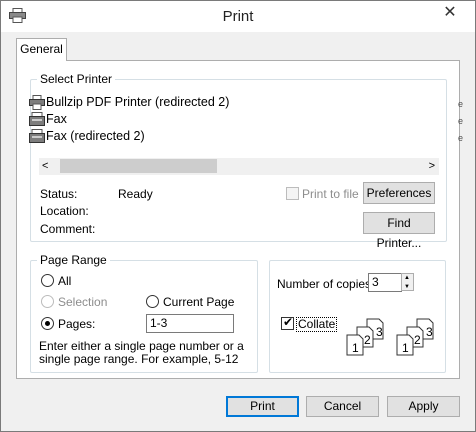  Describe the element at coordinates (56, 119) in the screenshot. I see `printer-name: Fax` at that location.